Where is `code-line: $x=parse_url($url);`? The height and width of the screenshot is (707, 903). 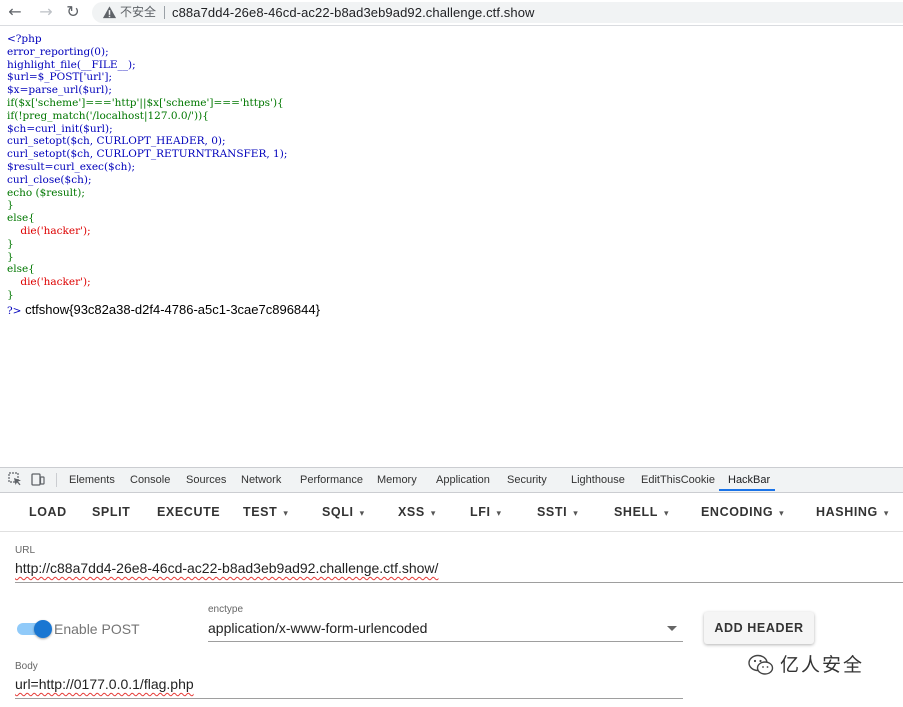
code-line: $x=parse_url($url); is located at coordinates (59, 90).